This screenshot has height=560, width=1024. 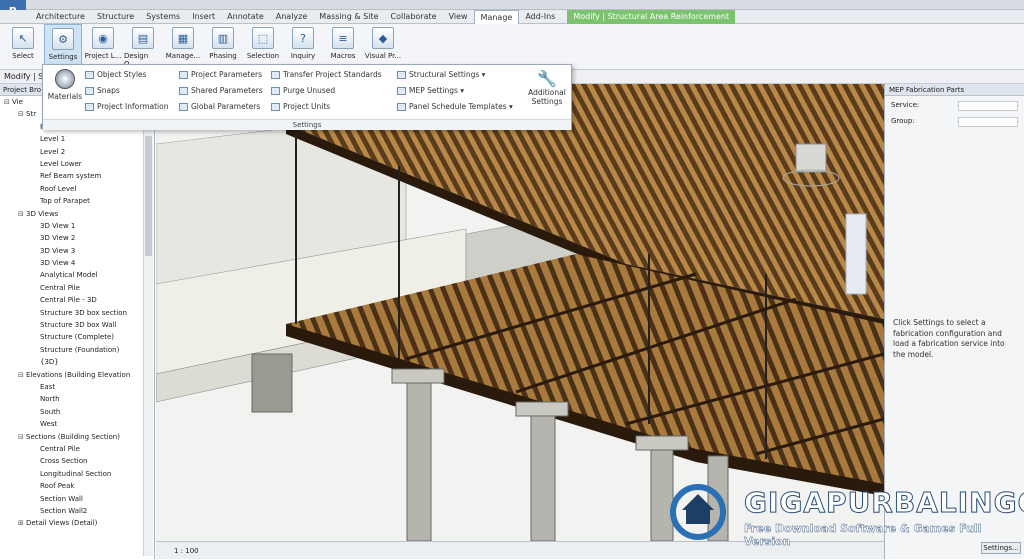 I want to click on menu-item-project-parameters: Project Parameters, so click(x=220, y=74).